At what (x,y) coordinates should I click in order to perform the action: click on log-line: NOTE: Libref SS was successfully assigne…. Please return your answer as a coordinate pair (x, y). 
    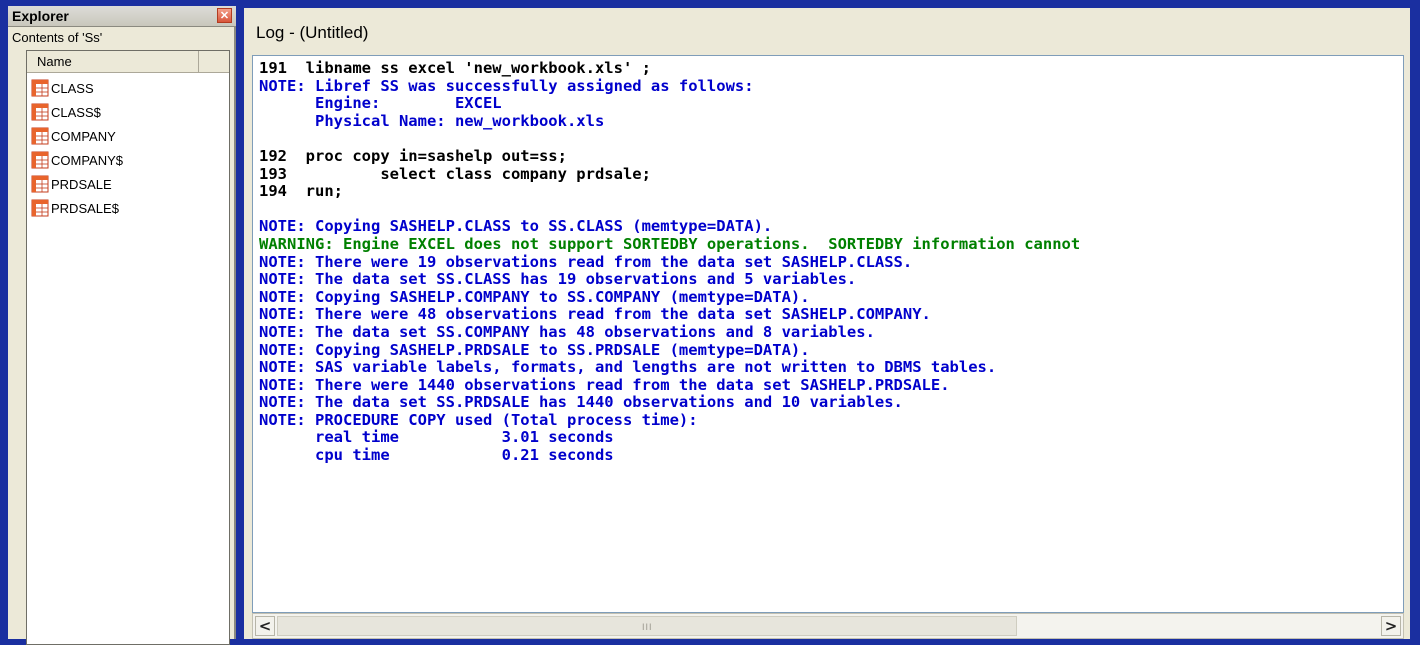
    Looking at the image, I should click on (506, 85).